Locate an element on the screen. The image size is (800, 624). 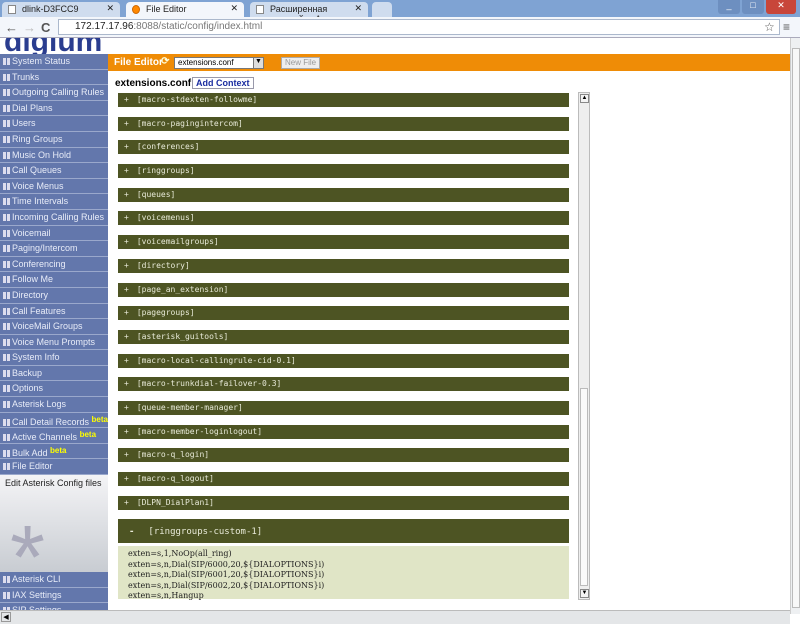
close-window-button: ✕ is located at coordinates (781, 7).